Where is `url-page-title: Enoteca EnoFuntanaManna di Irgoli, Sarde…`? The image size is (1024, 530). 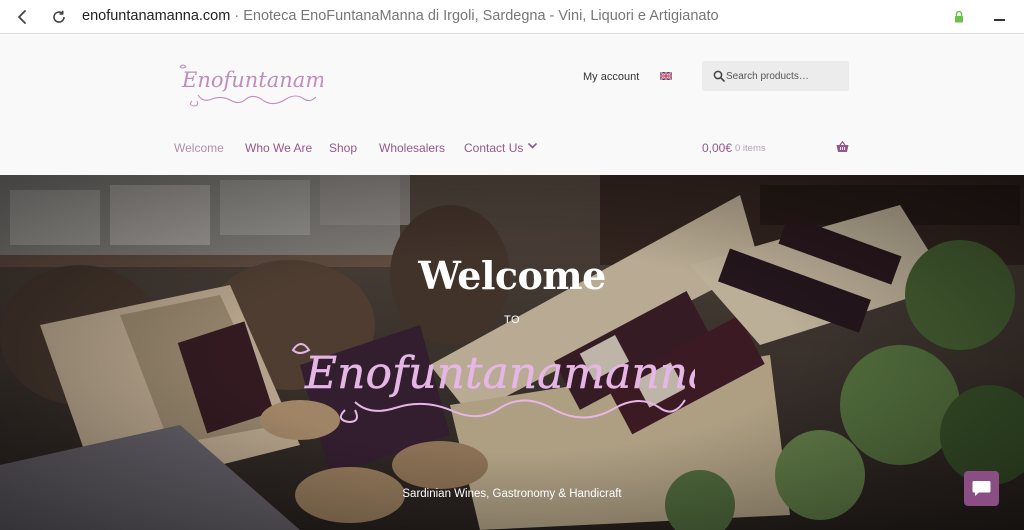 url-page-title: Enoteca EnoFuntanaManna di Irgoli, Sarde… is located at coordinates (481, 16).